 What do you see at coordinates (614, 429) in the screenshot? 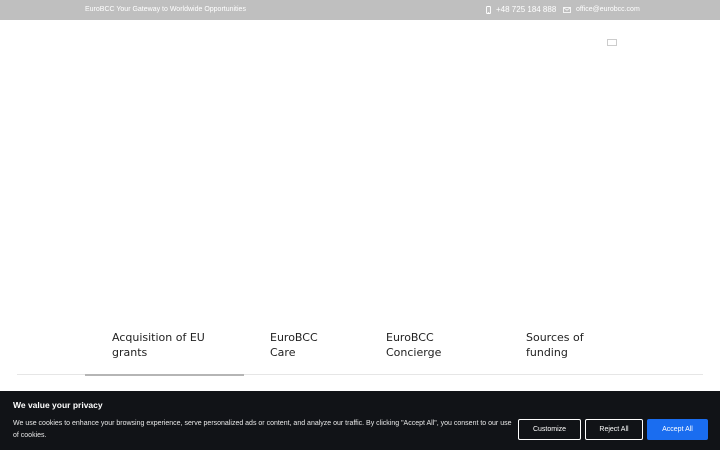
I see `reject-all-button: Reject All` at bounding box center [614, 429].